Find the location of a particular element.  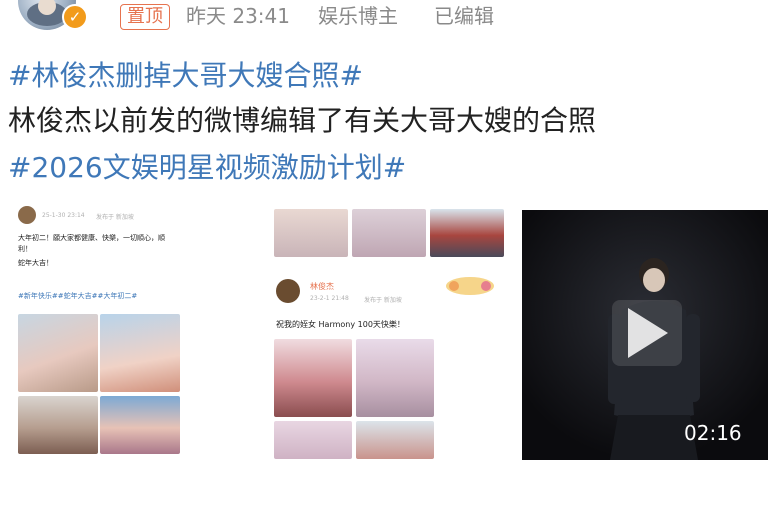

video-duration: 02:16 is located at coordinates (713, 433).